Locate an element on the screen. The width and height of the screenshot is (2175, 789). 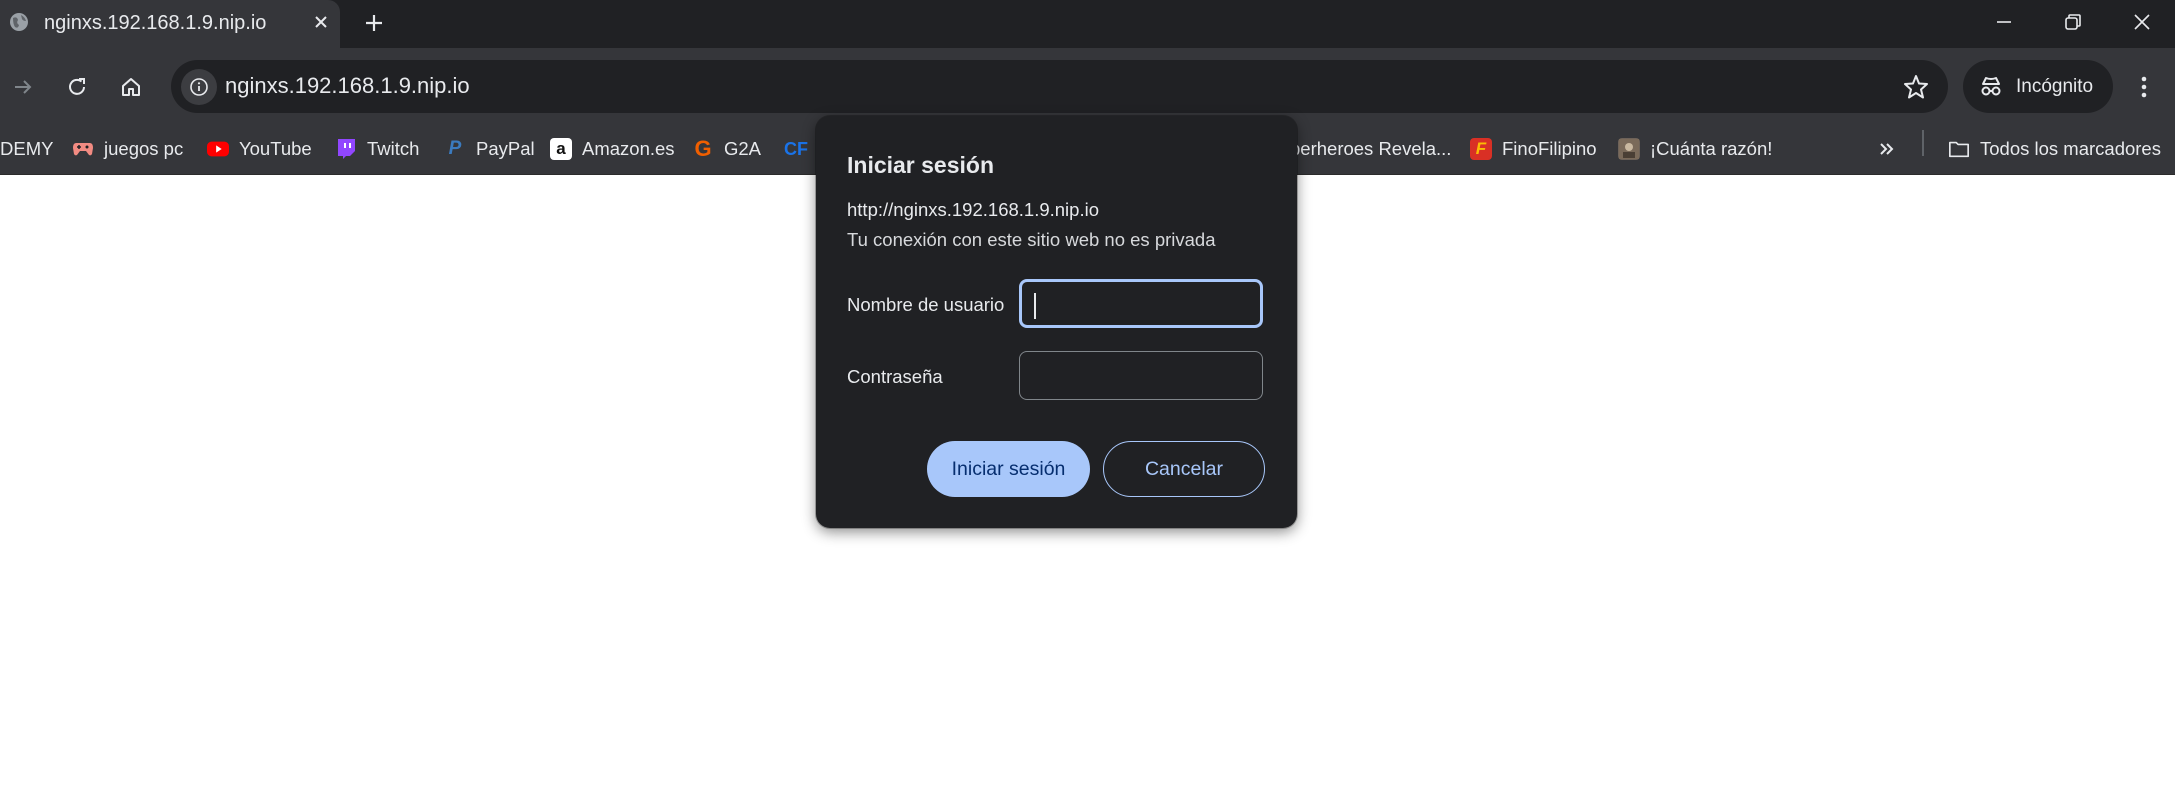
address-url: nginxs.192.168.1.9.nip.io is located at coordinates (347, 86).